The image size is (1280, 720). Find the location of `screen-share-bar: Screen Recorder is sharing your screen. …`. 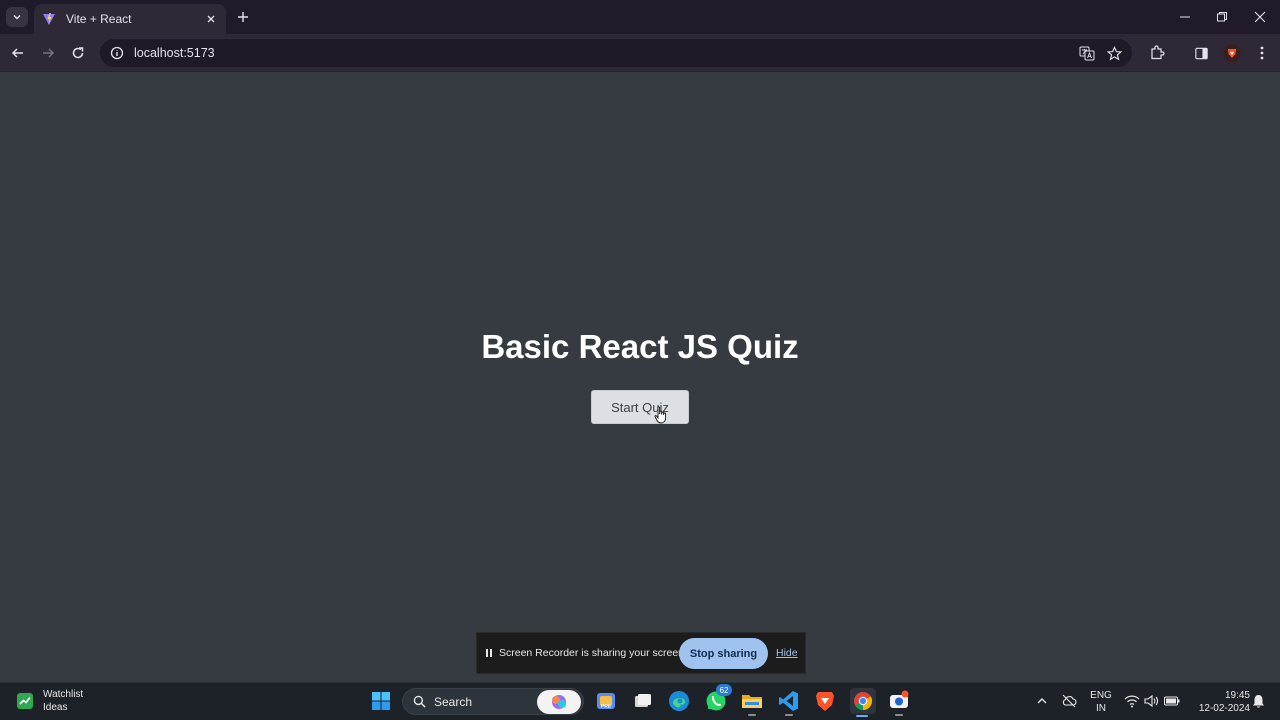

screen-share-bar: Screen Recorder is sharing your screen. … is located at coordinates (641, 653).